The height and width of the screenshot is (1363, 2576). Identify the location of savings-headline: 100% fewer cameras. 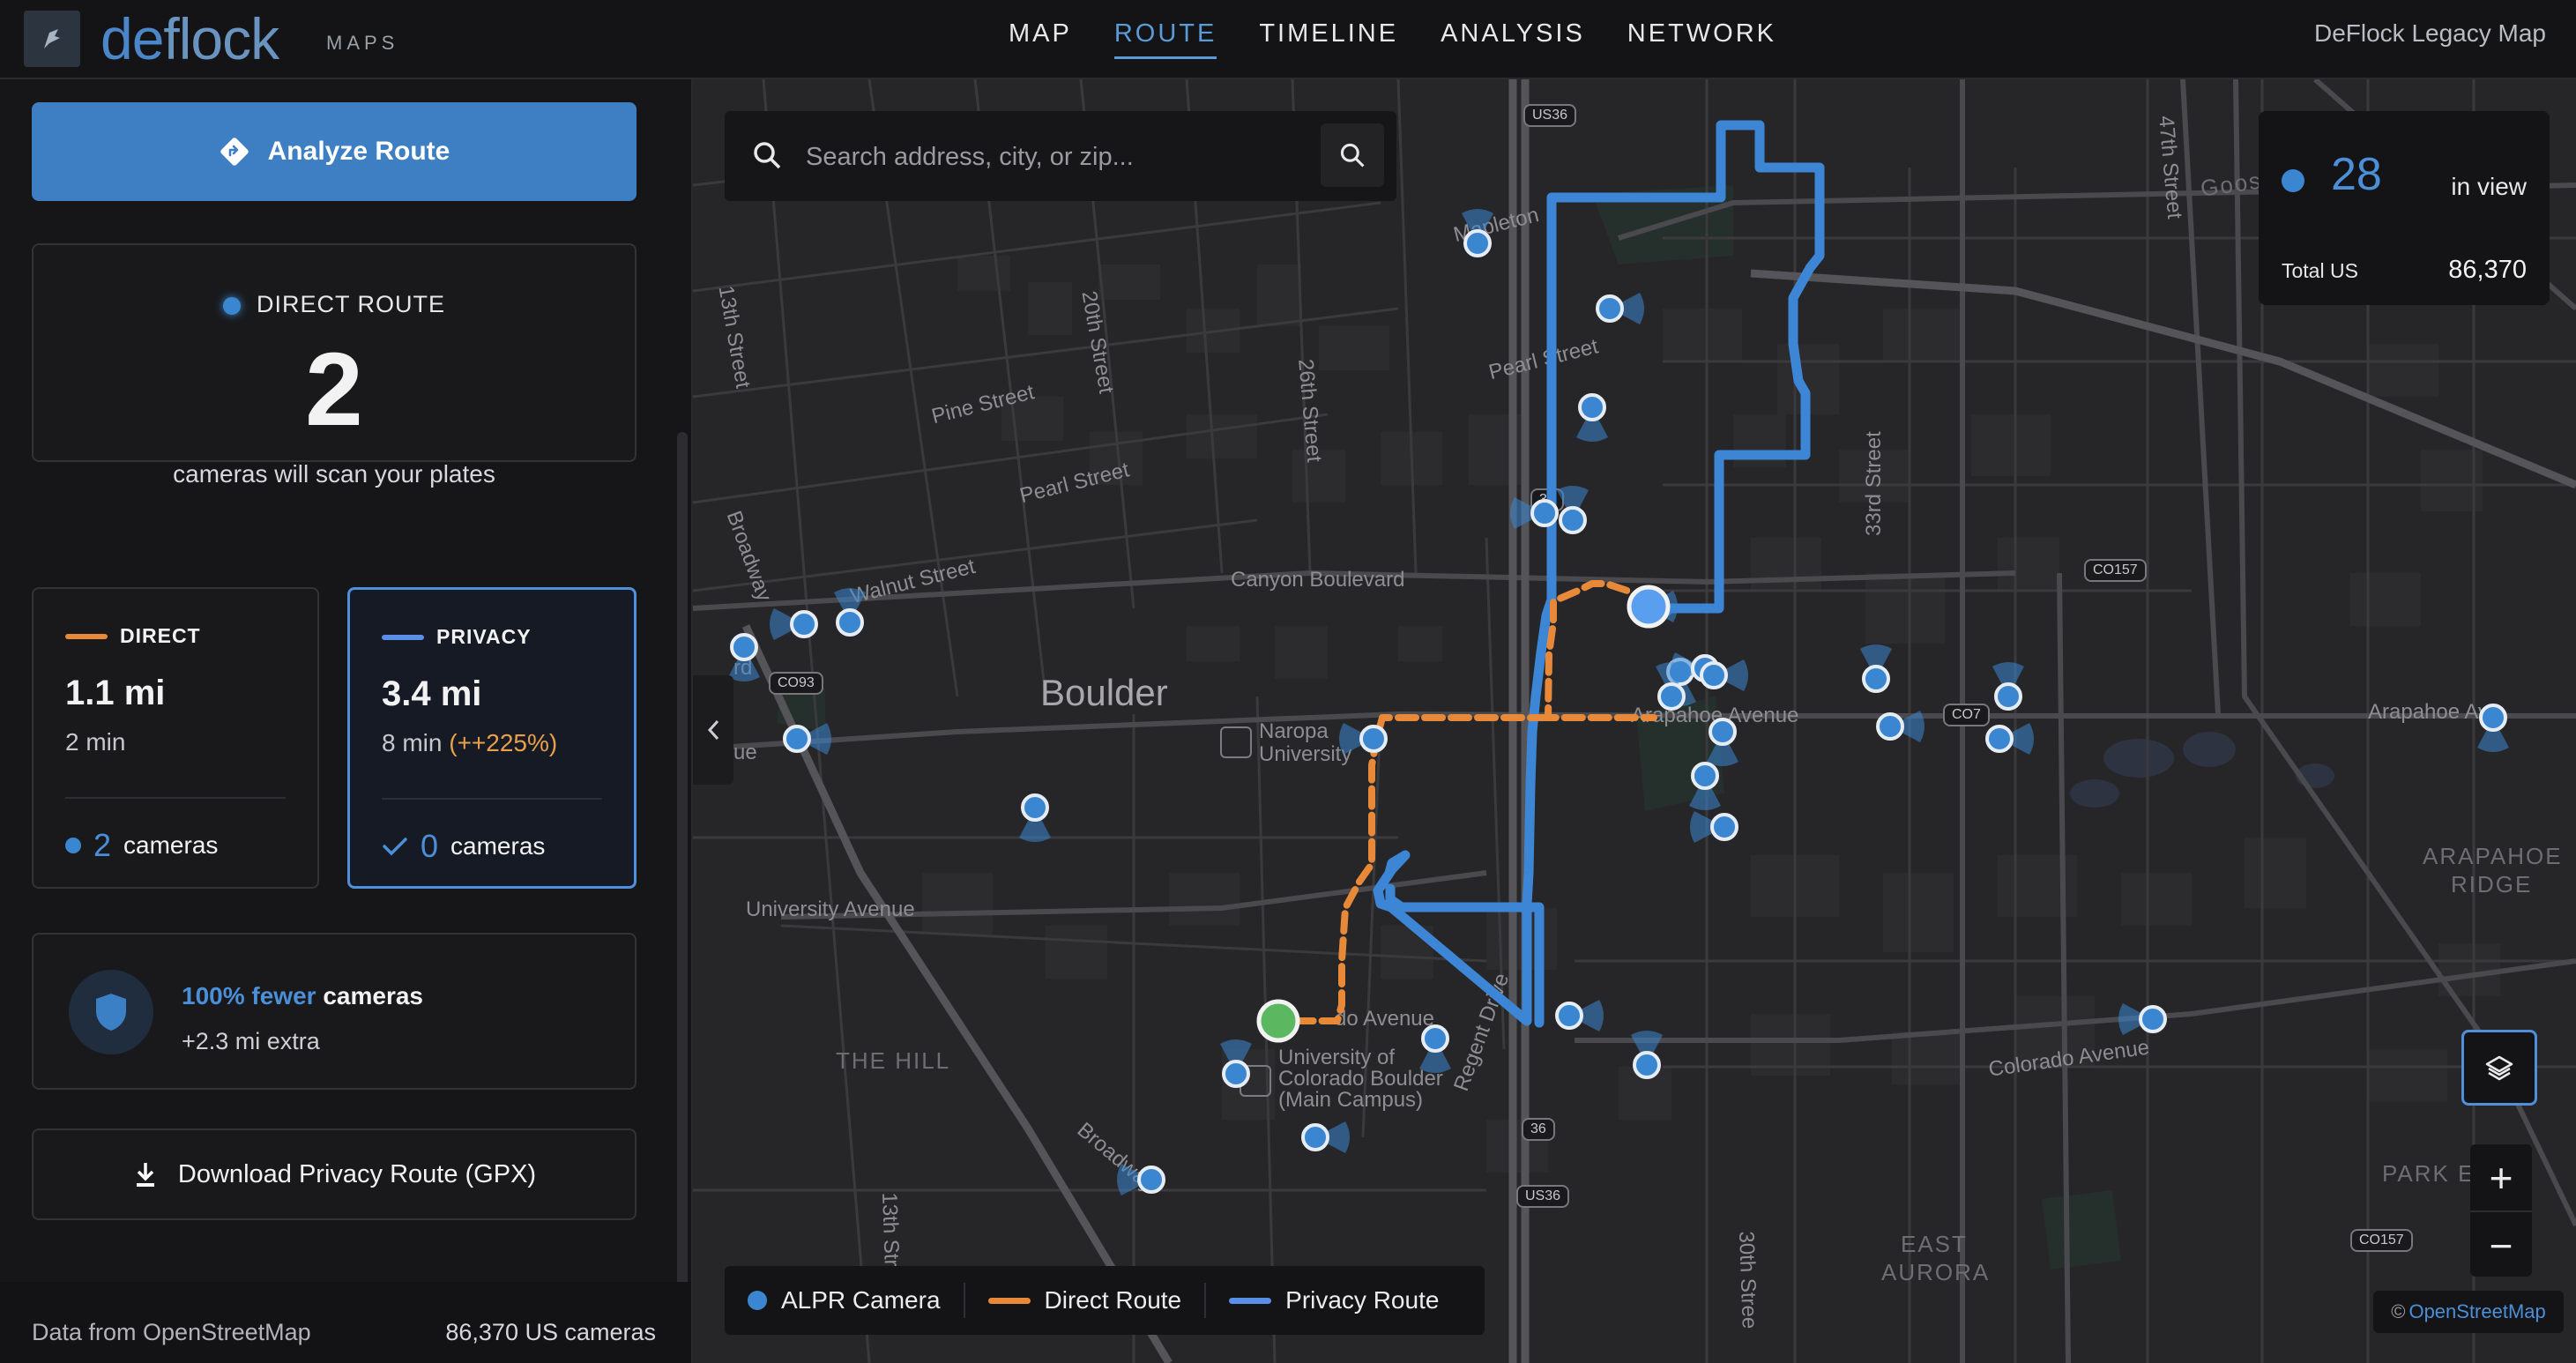
(302, 995).